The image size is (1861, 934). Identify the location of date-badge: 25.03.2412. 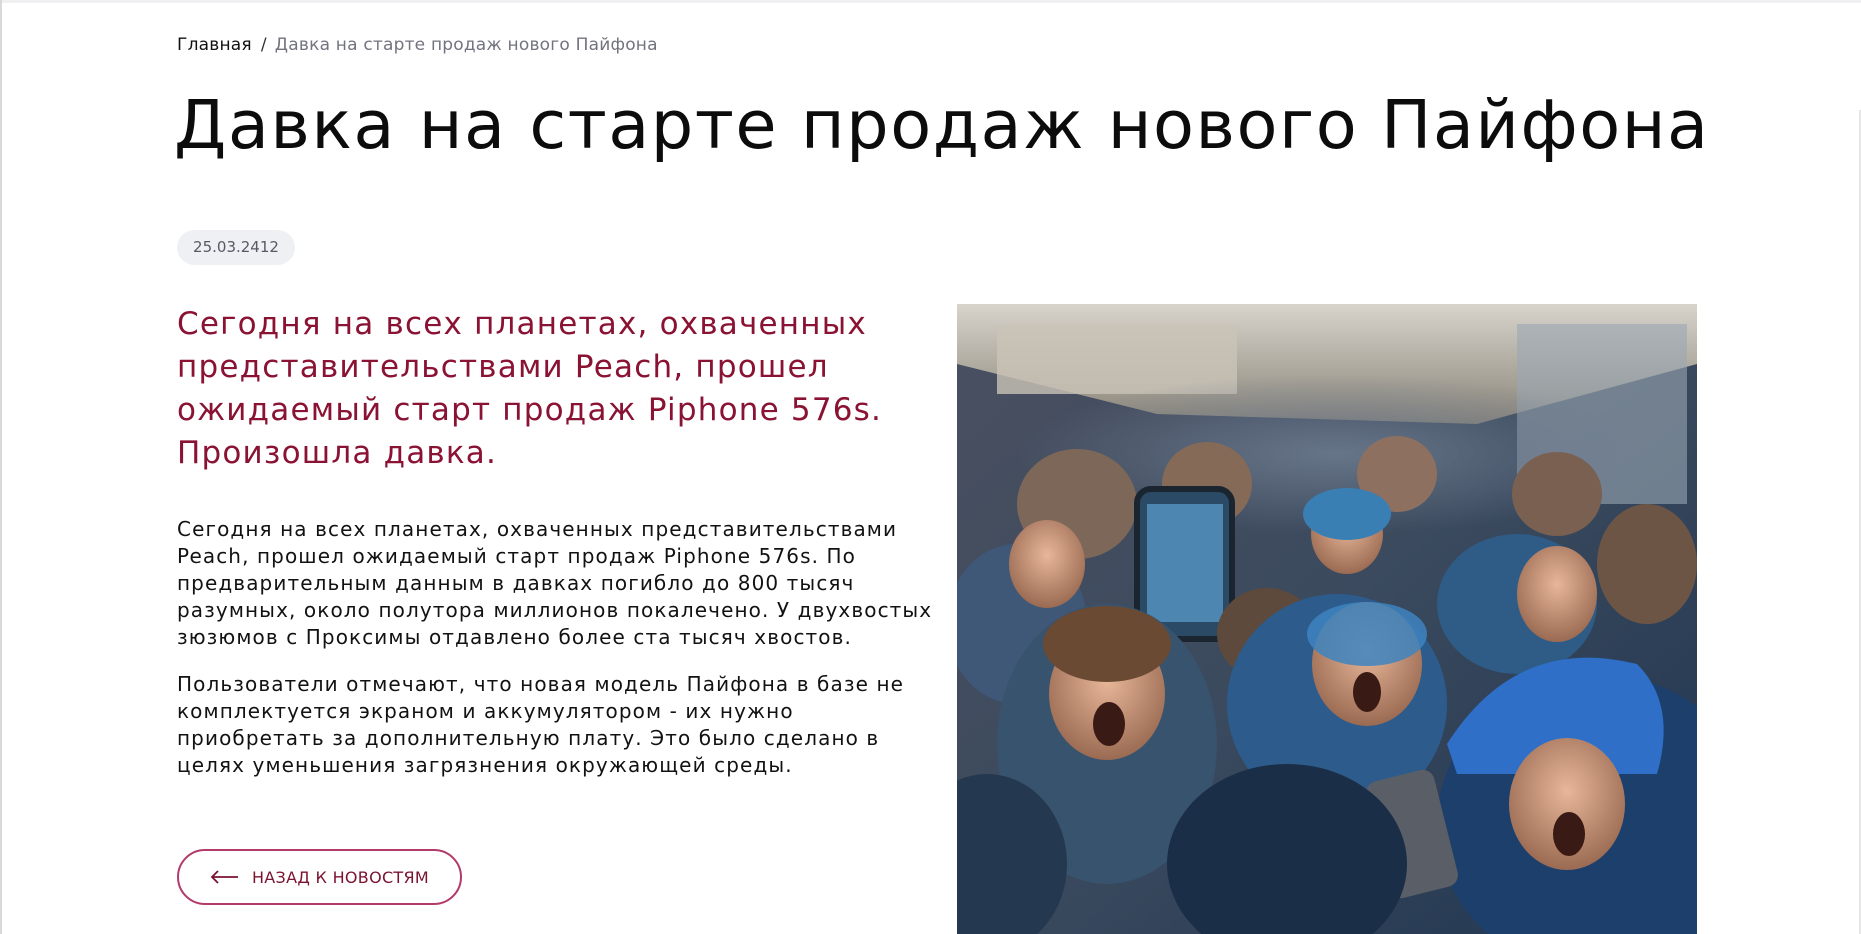
(236, 247).